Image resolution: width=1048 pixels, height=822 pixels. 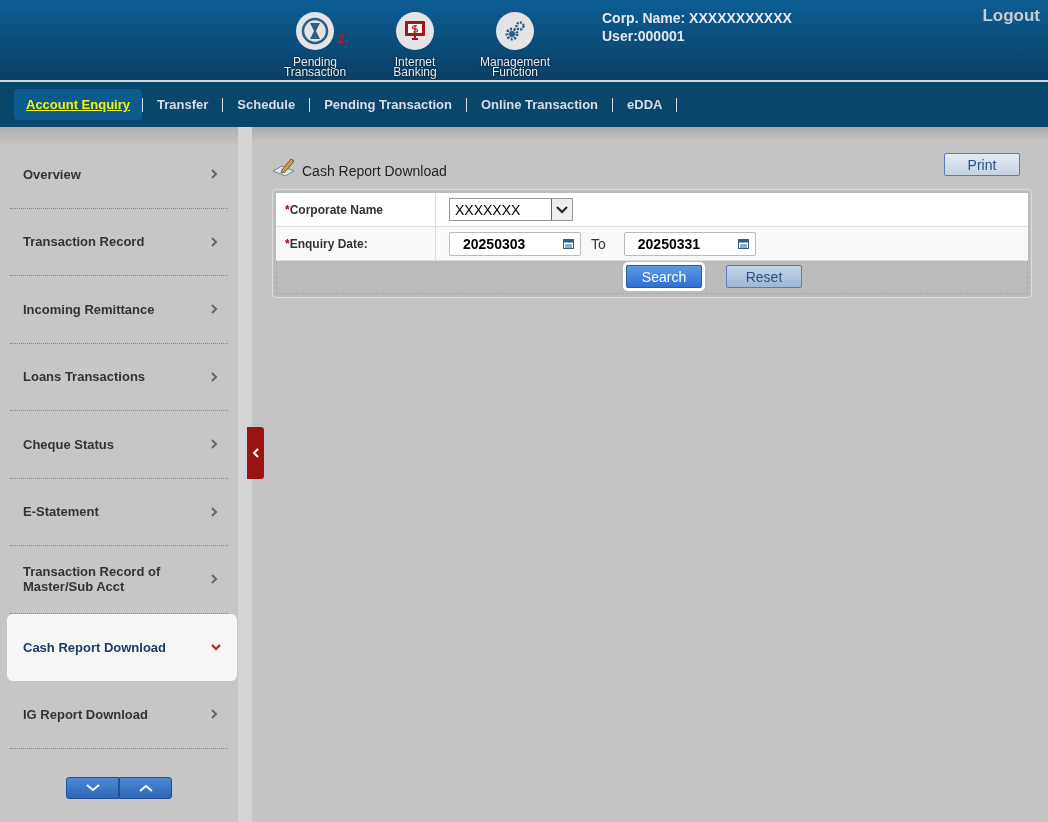 What do you see at coordinates (982, 164) in the screenshot?
I see `print-button: Print` at bounding box center [982, 164].